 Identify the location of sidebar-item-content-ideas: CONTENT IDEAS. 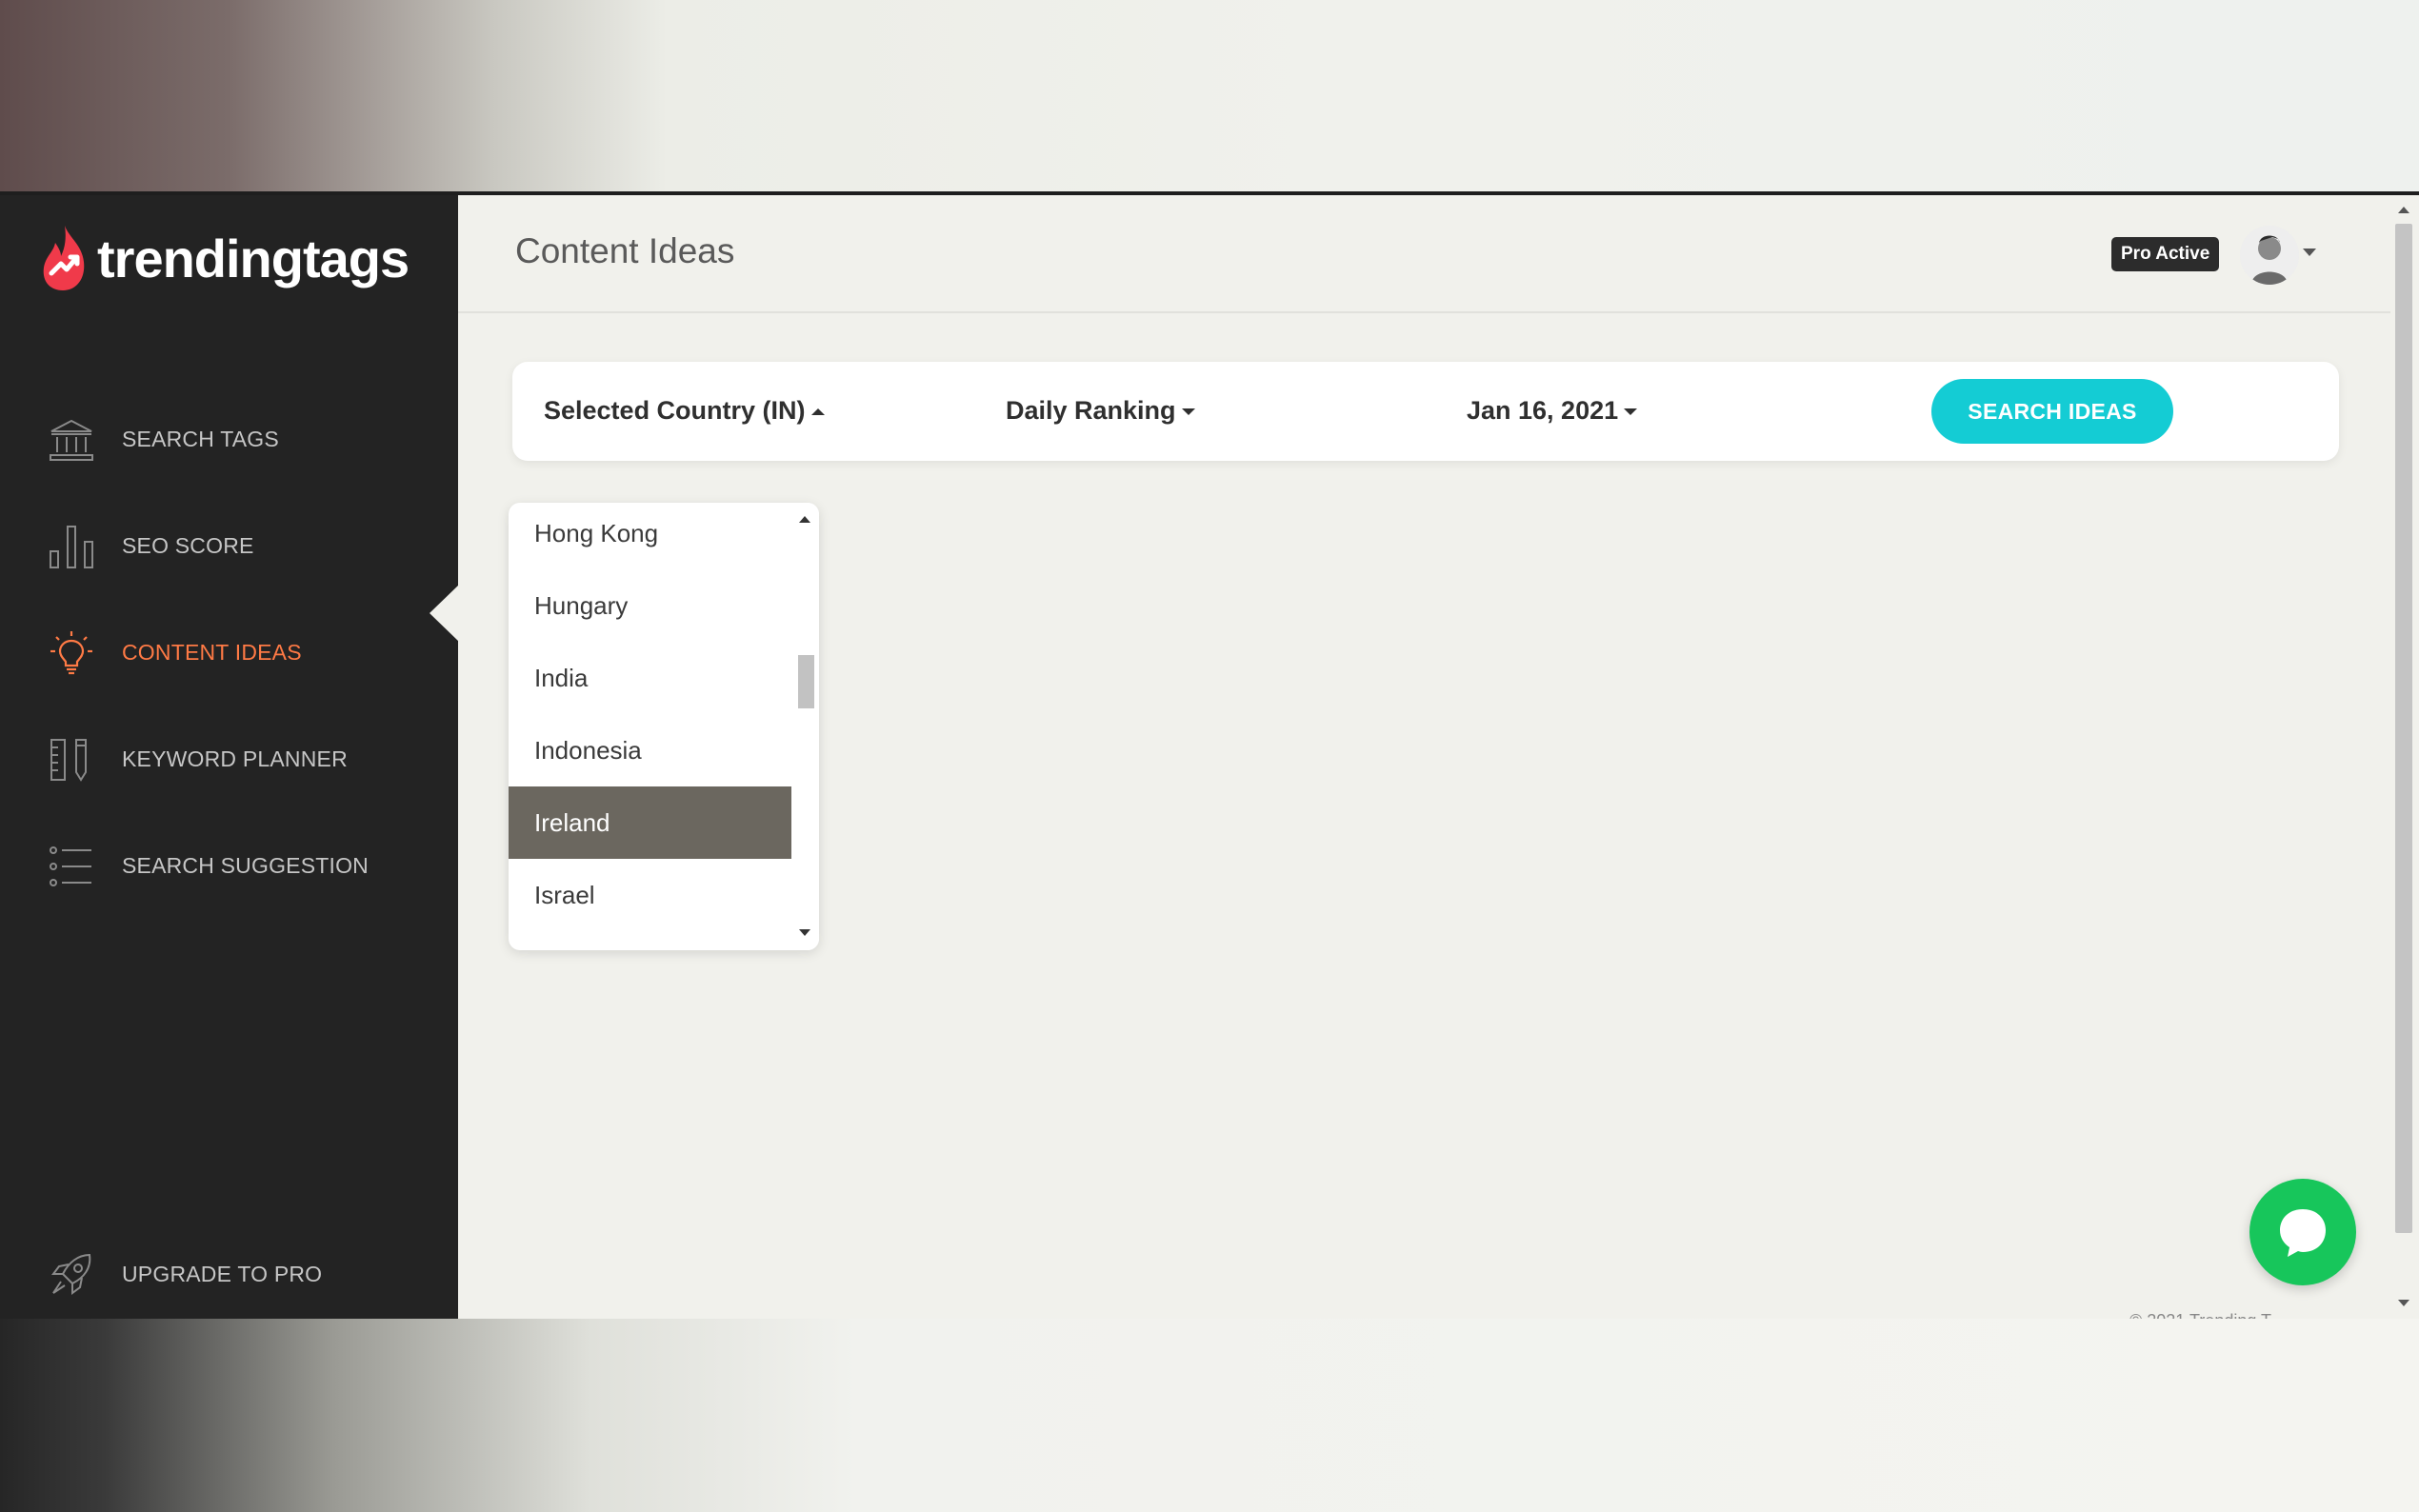
(229, 652).